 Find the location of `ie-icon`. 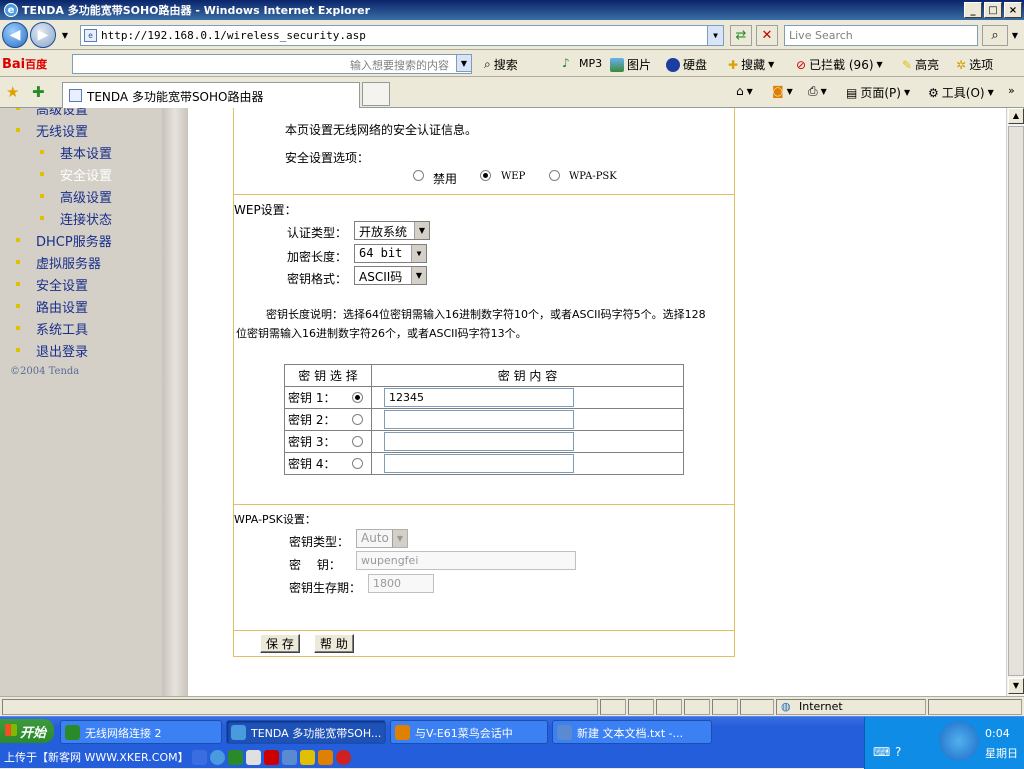

ie-icon is located at coordinates (238, 732).